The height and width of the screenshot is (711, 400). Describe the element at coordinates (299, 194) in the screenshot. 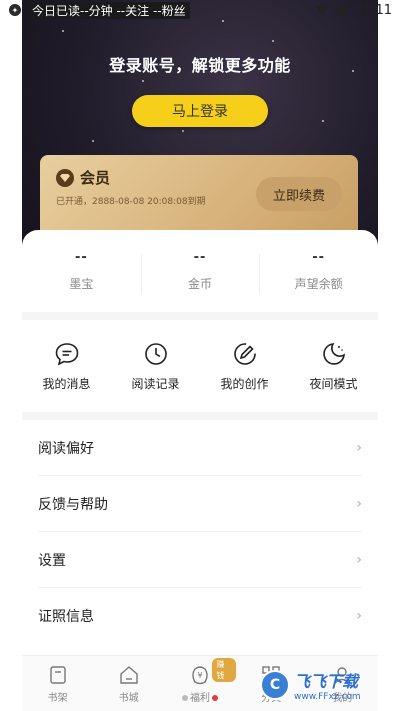

I see `renew-button: 立即续费` at that location.